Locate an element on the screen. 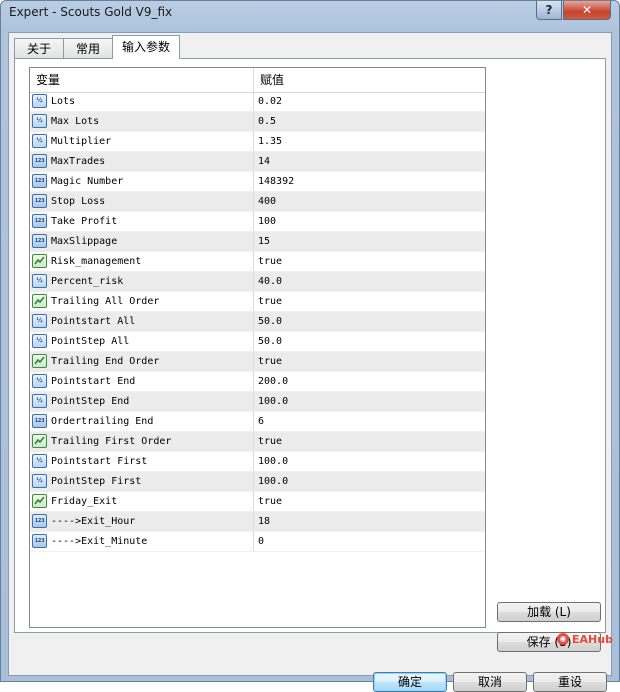  table-row: ½ PointStep End 100.0 is located at coordinates (257, 402).